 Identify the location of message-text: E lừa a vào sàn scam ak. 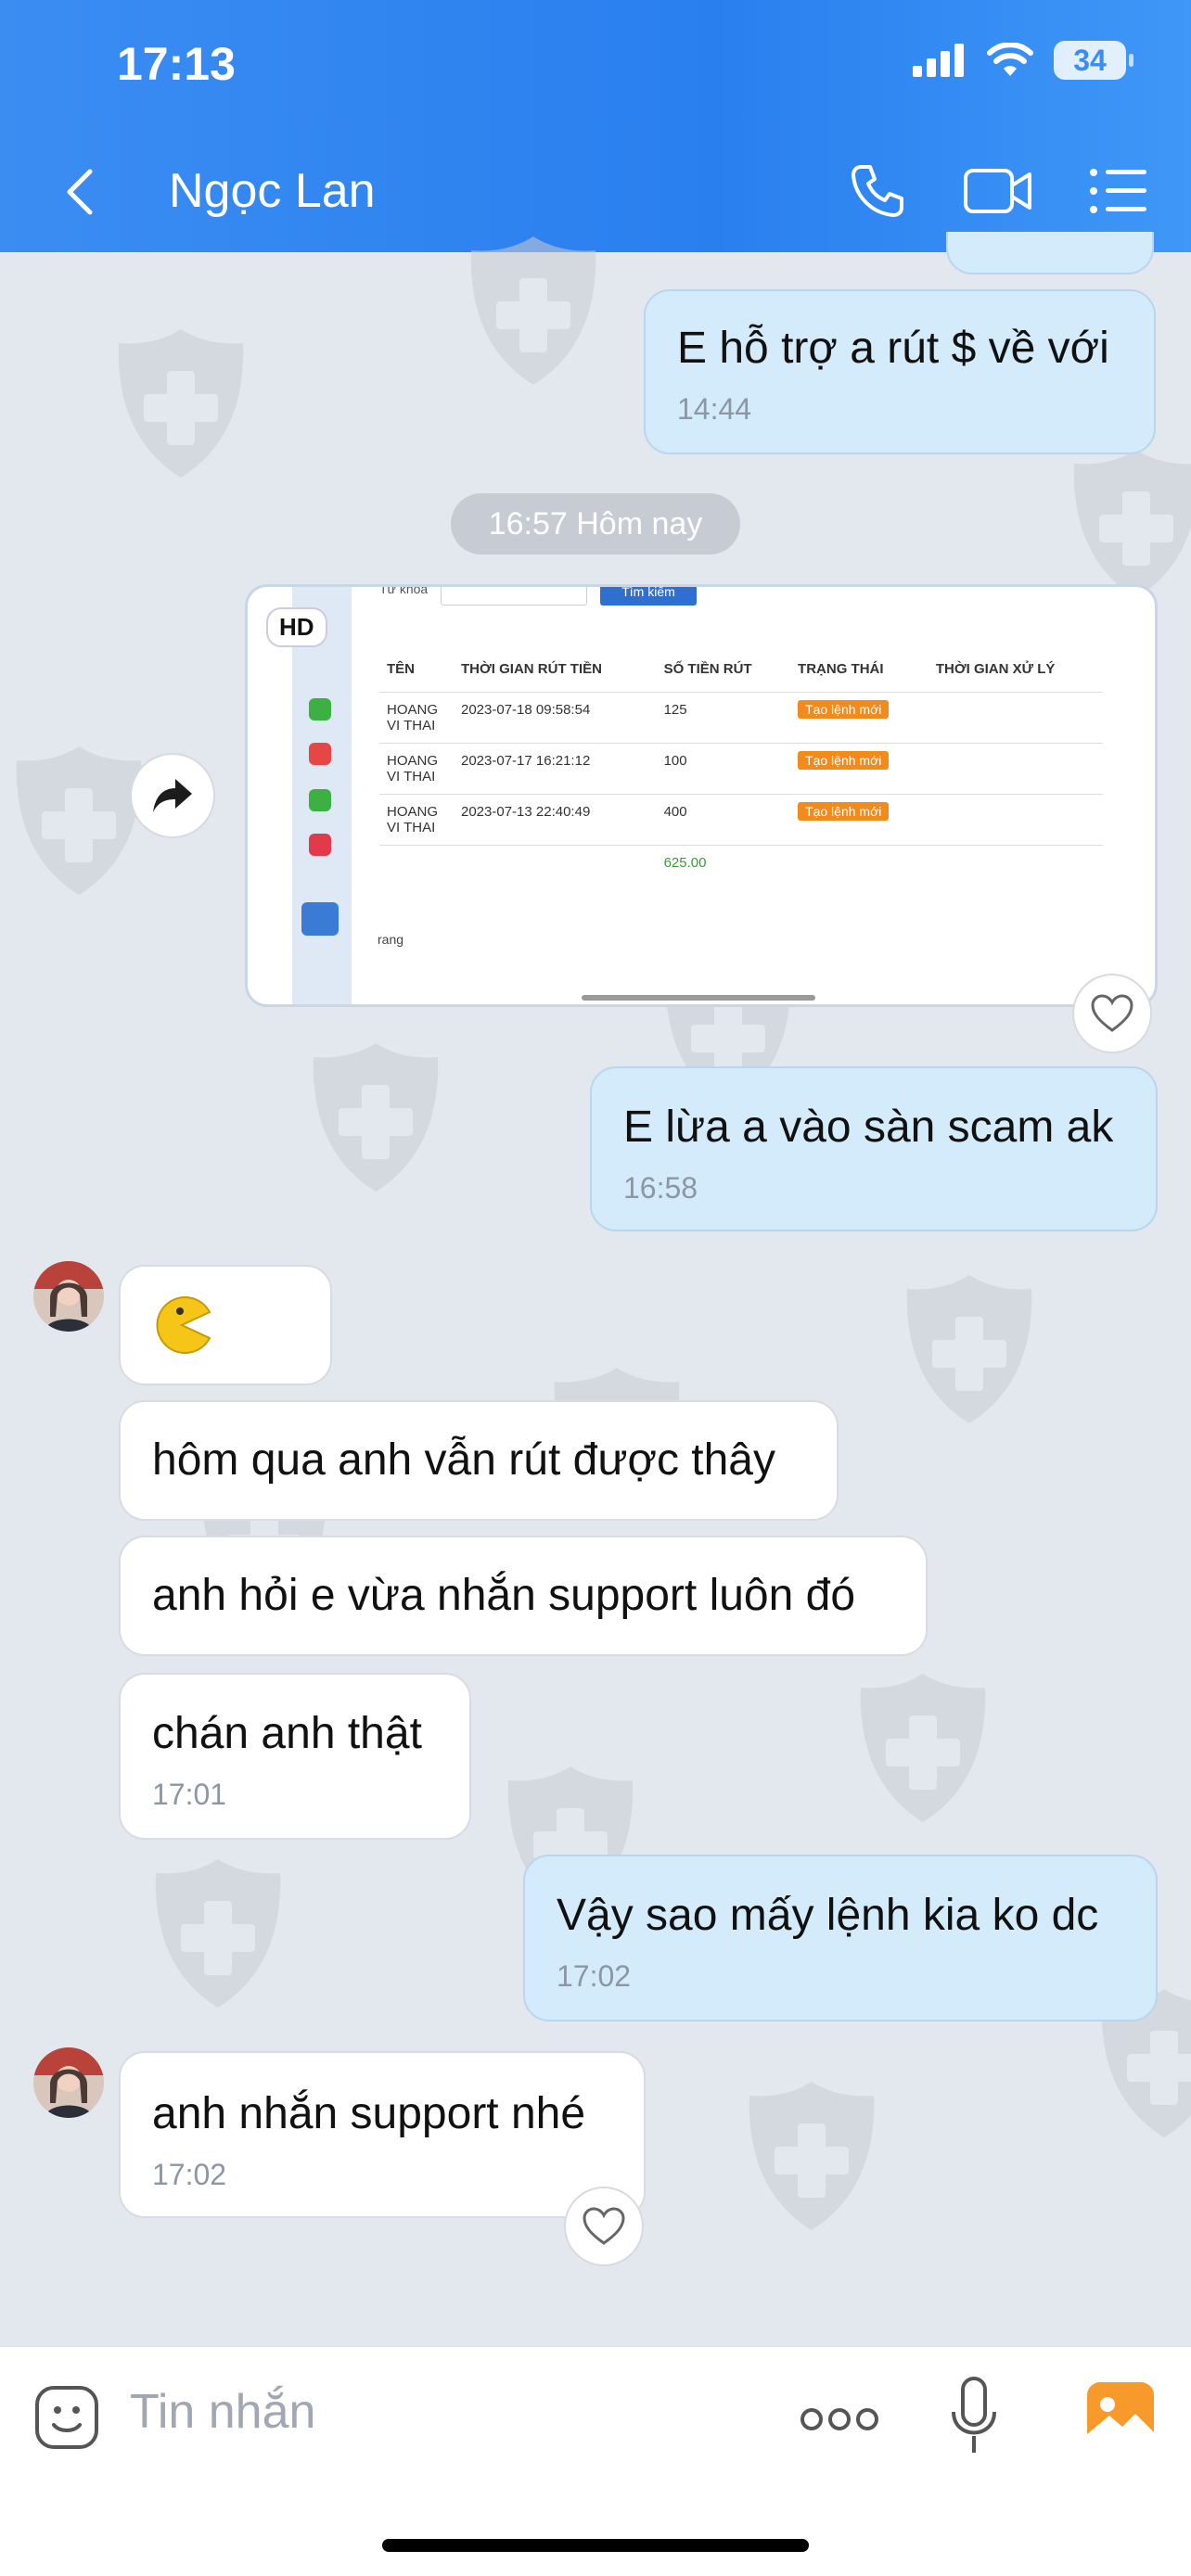
(868, 1127).